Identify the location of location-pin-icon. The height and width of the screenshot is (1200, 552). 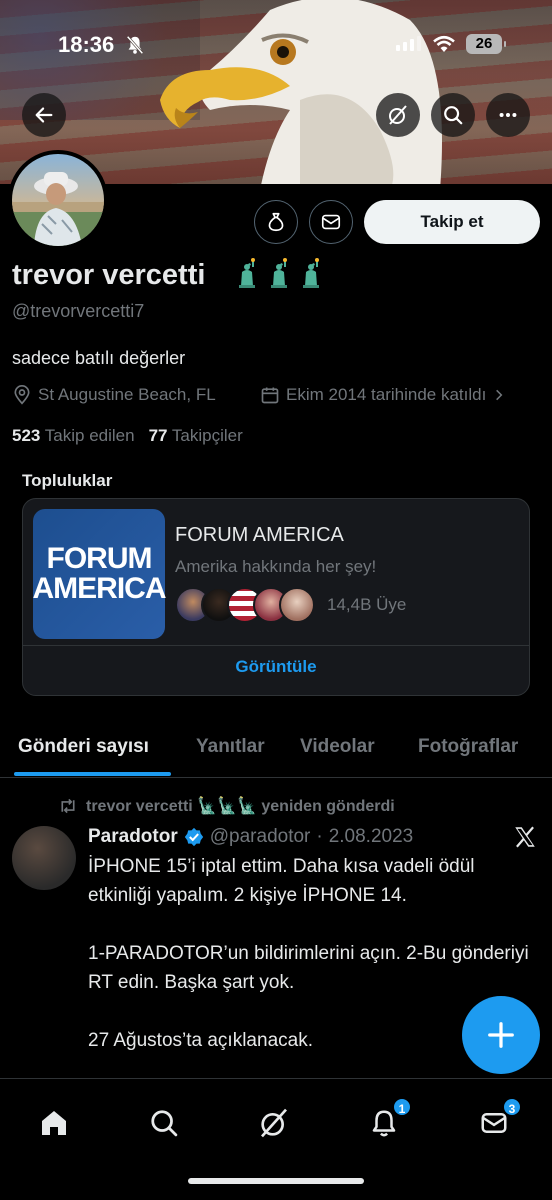
(22, 395).